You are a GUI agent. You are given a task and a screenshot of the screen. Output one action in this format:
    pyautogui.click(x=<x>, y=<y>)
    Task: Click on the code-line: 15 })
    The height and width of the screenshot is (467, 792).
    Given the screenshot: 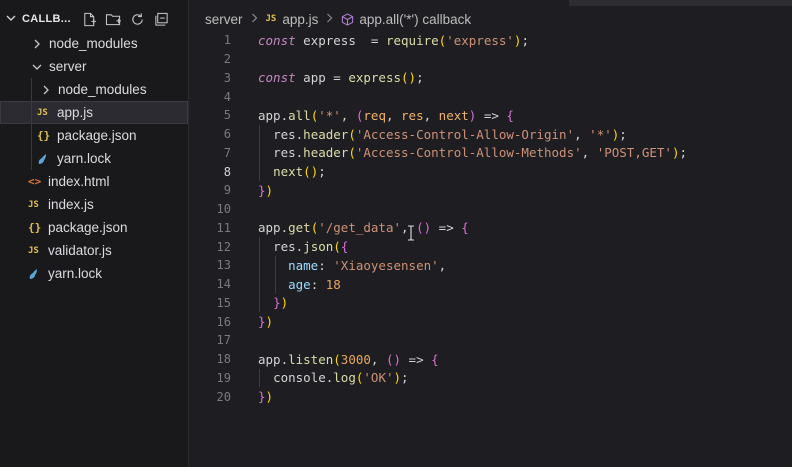 What is the action you would take?
    pyautogui.click(x=490, y=303)
    